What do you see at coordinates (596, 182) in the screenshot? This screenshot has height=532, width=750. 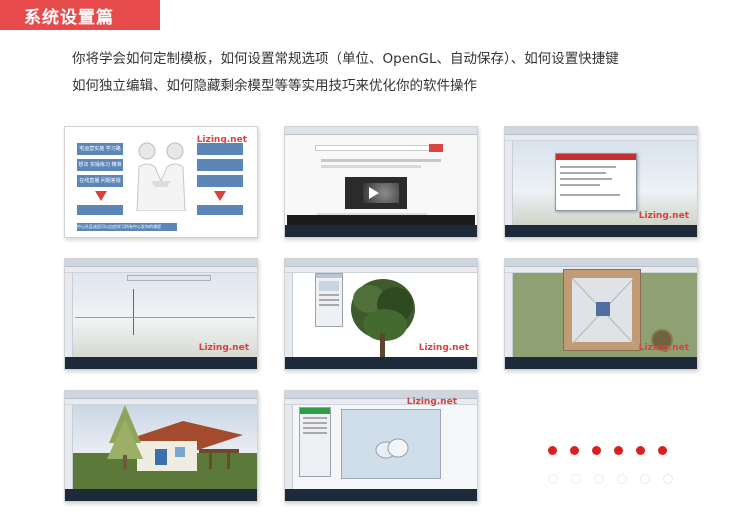 I see `preferences-dialog` at bounding box center [596, 182].